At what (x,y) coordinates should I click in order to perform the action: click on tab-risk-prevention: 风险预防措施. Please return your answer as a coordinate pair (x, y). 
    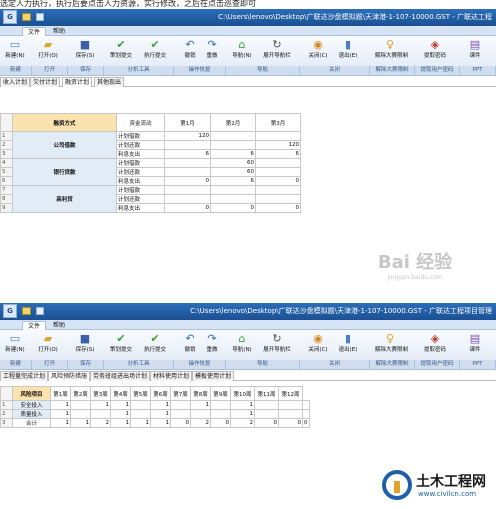
    Looking at the image, I should click on (69, 376).